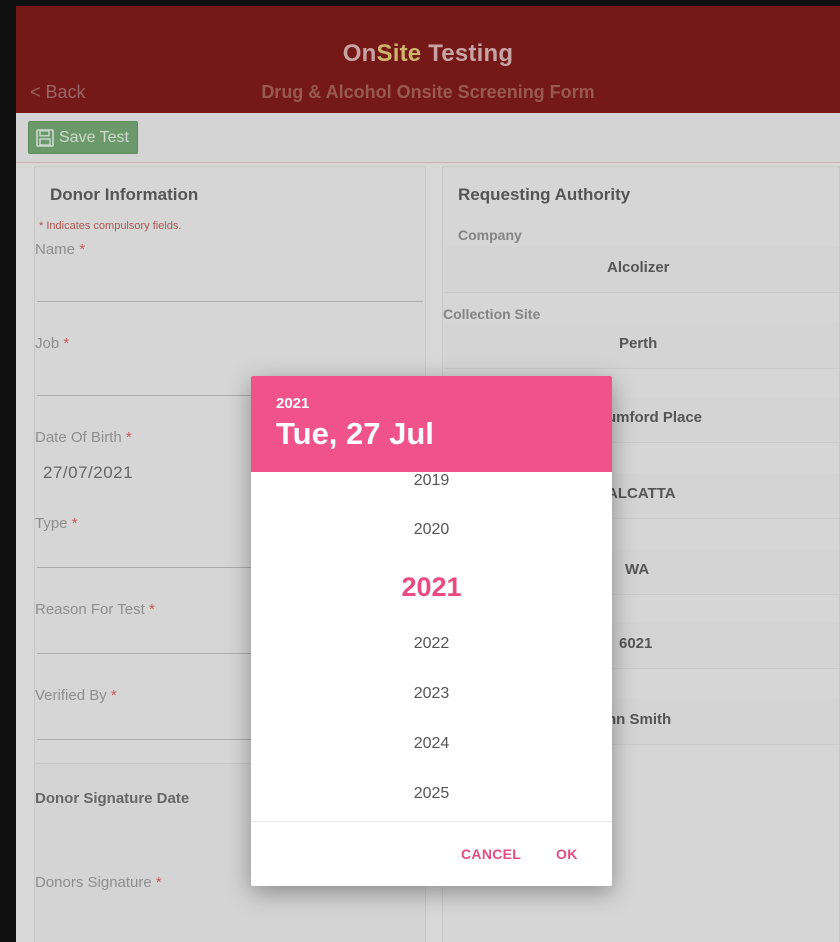 This screenshot has width=840, height=942. What do you see at coordinates (431, 744) in the screenshot?
I see `year-option: 2024` at bounding box center [431, 744].